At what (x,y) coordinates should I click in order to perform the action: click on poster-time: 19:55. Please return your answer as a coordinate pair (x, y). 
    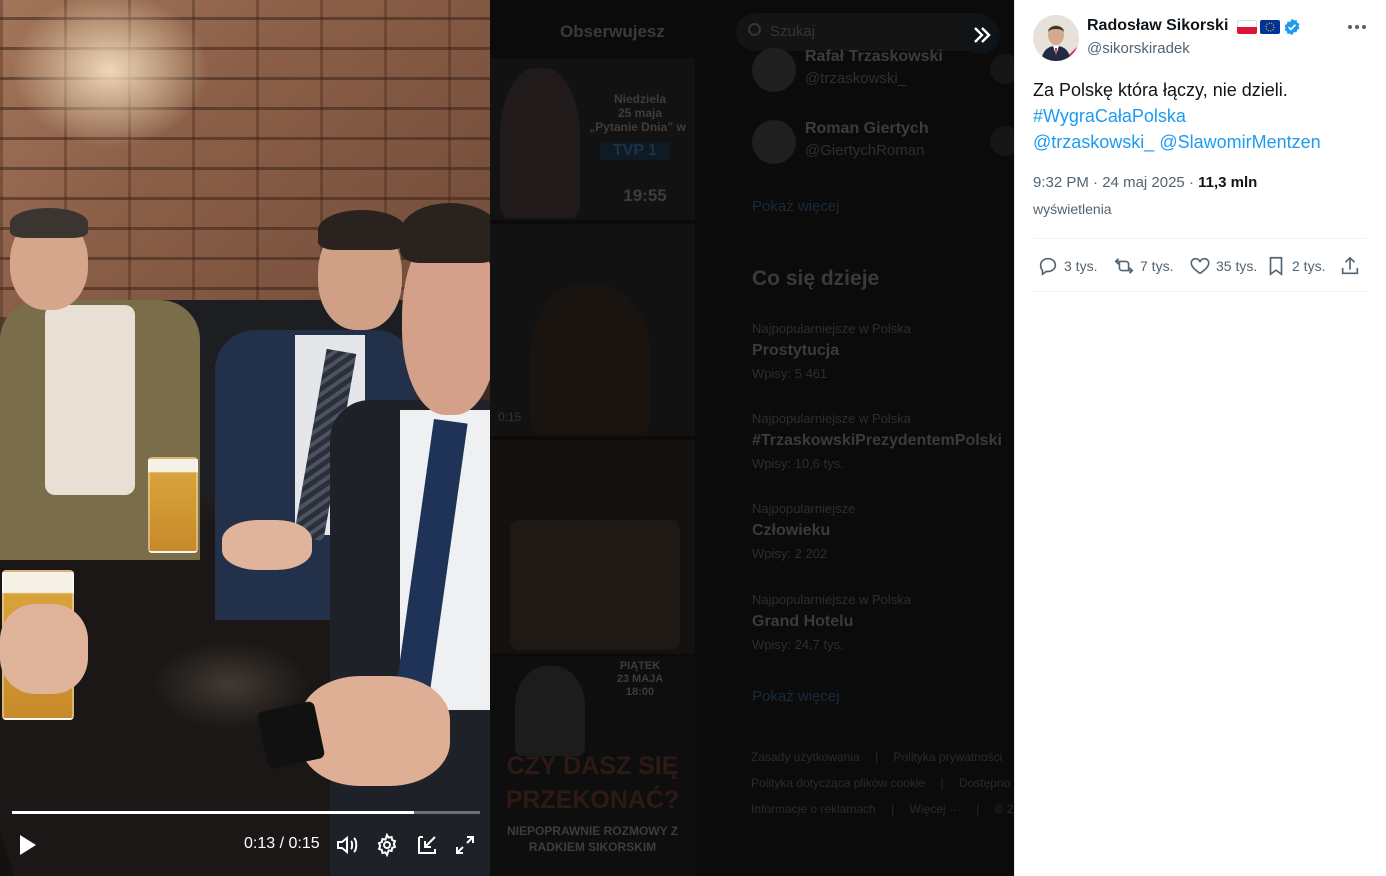
    Looking at the image, I should click on (645, 195).